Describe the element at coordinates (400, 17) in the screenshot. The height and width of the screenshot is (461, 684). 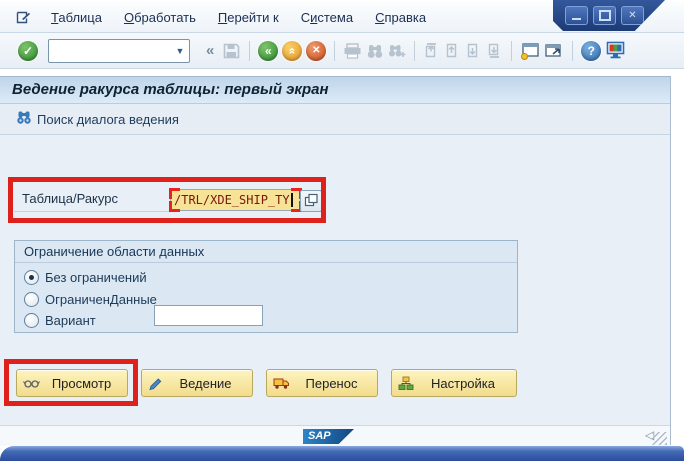
I see `menu-help: Справка` at that location.